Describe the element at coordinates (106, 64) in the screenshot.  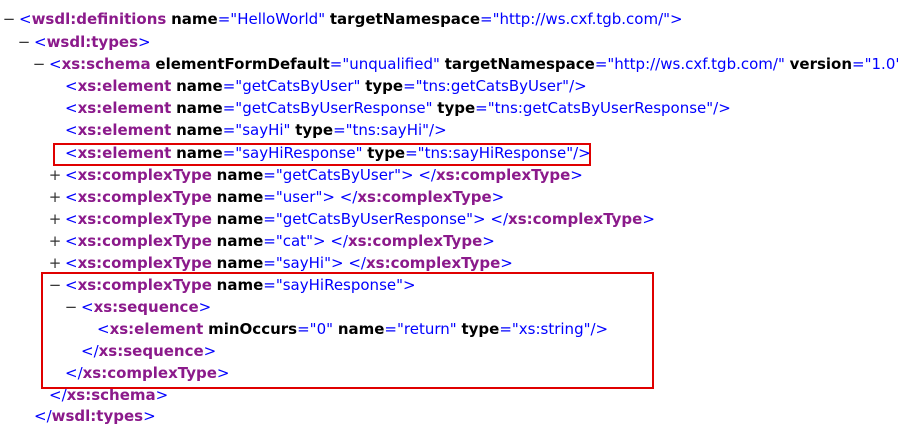
I see `tag-name: xs:schema` at that location.